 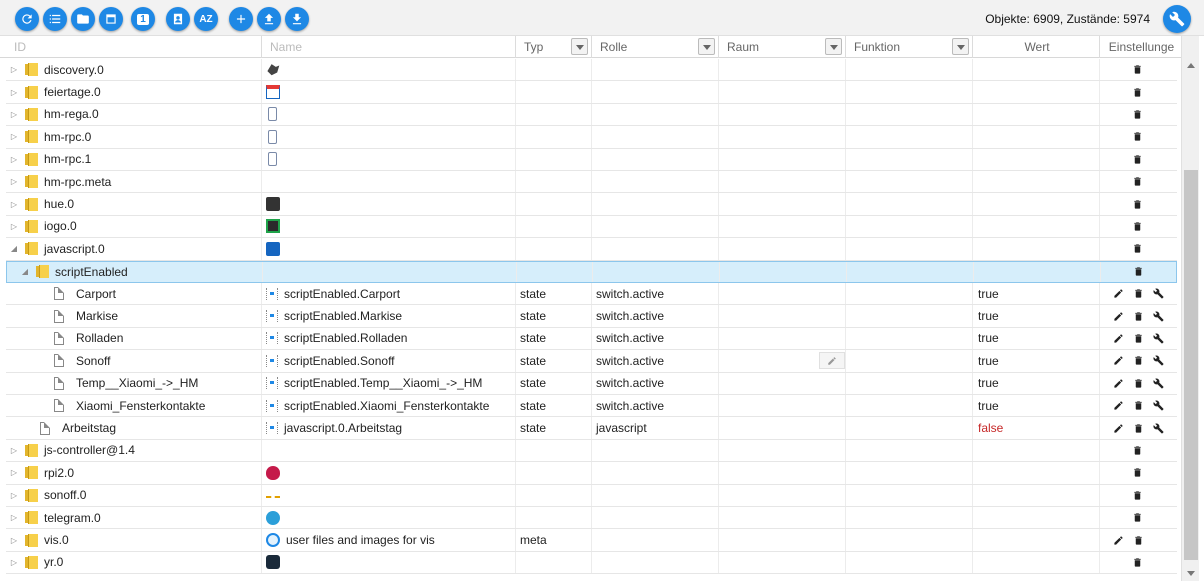 What do you see at coordinates (241, 19) in the screenshot?
I see `add-button` at bounding box center [241, 19].